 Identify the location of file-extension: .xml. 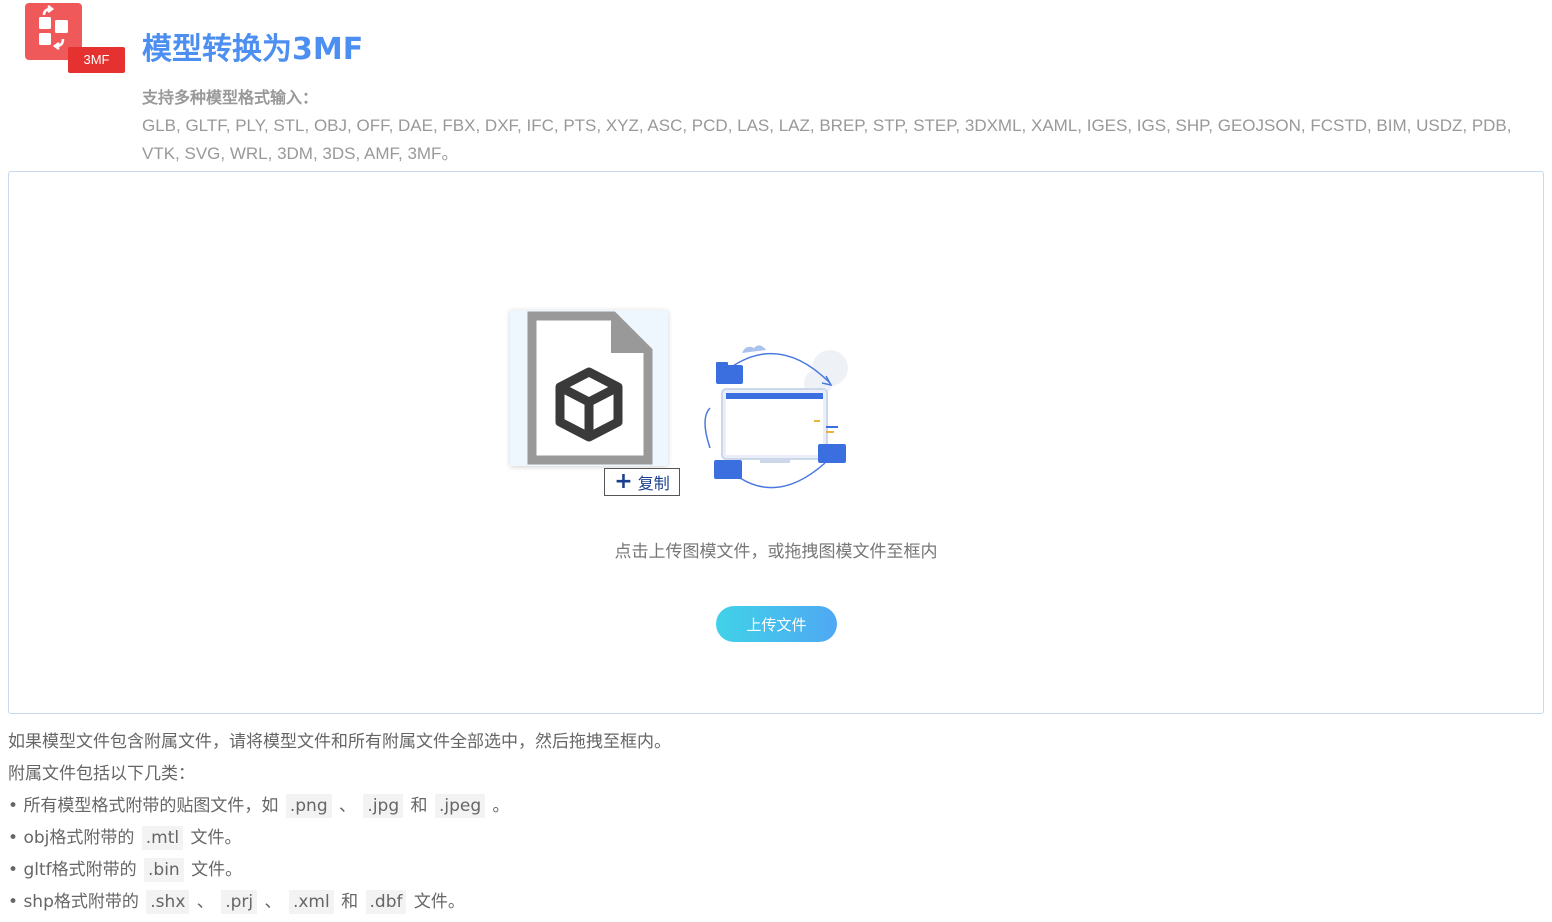
(311, 902).